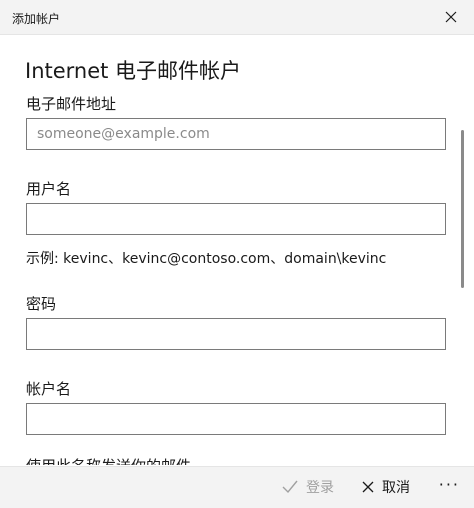  What do you see at coordinates (237, 17) in the screenshot?
I see `title-bar: 添加帐户` at bounding box center [237, 17].